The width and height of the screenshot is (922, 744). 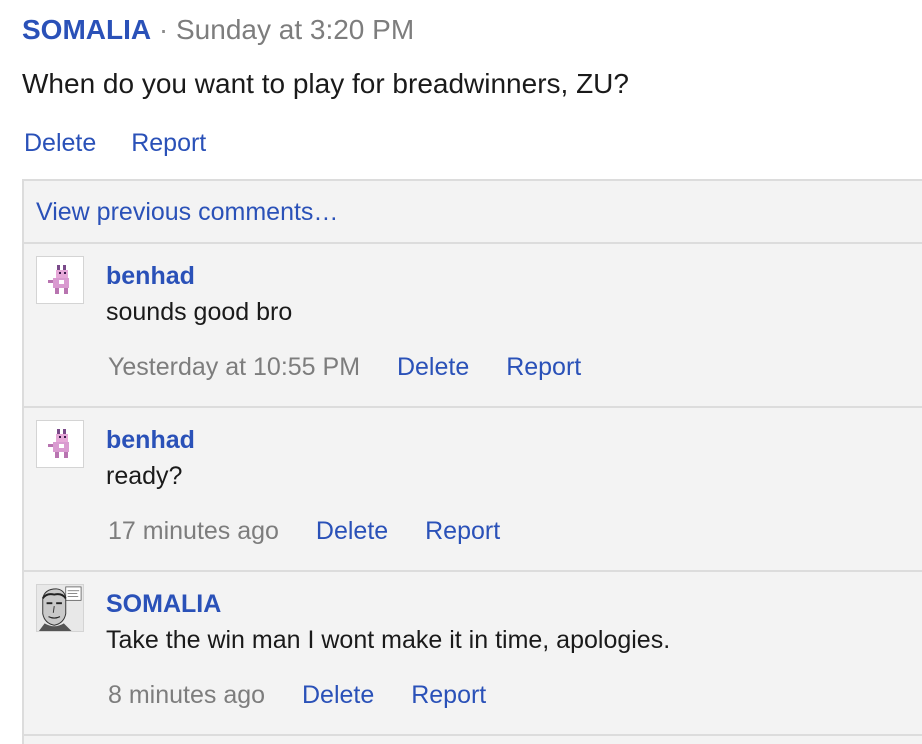 I want to click on comment-timestamp: 17 minutes ago, so click(x=193, y=531).